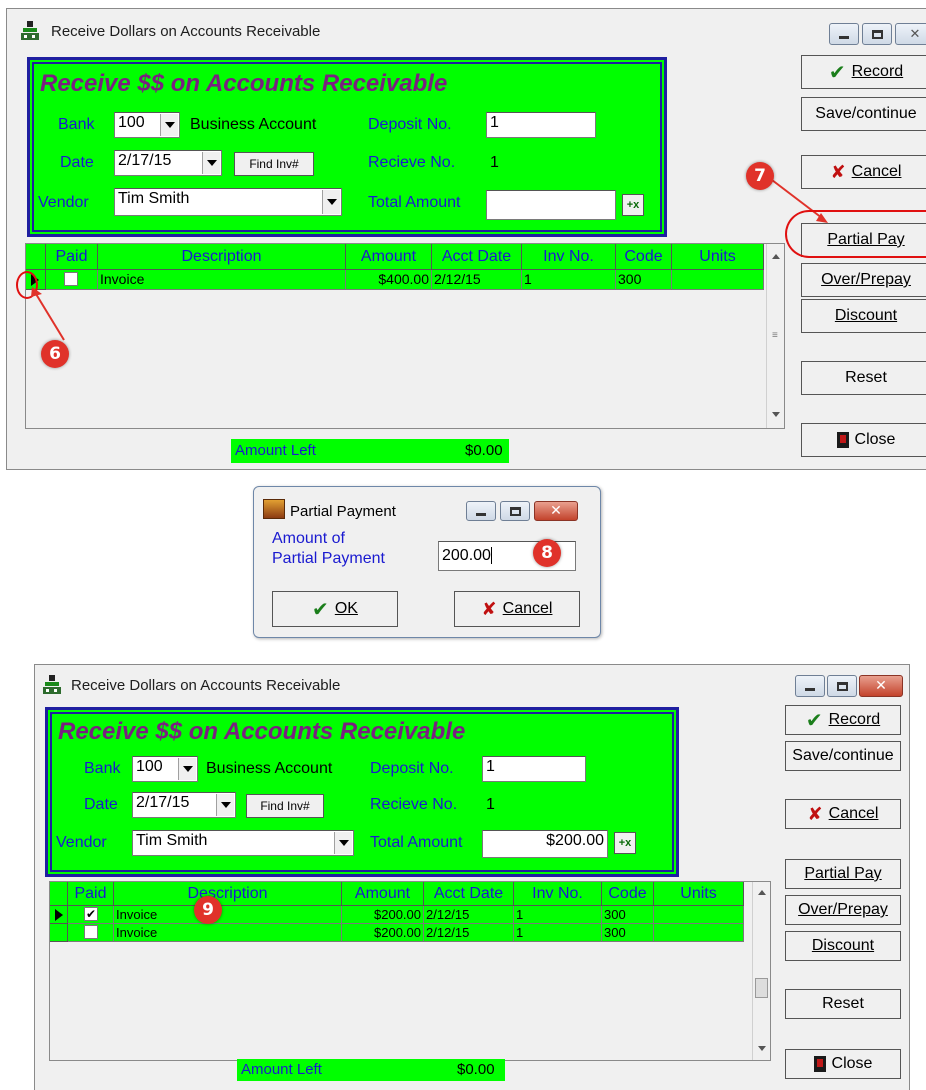 This screenshot has width=926, height=1090. What do you see at coordinates (843, 874) in the screenshot?
I see `partial-pay-button: Partial Pay` at bounding box center [843, 874].